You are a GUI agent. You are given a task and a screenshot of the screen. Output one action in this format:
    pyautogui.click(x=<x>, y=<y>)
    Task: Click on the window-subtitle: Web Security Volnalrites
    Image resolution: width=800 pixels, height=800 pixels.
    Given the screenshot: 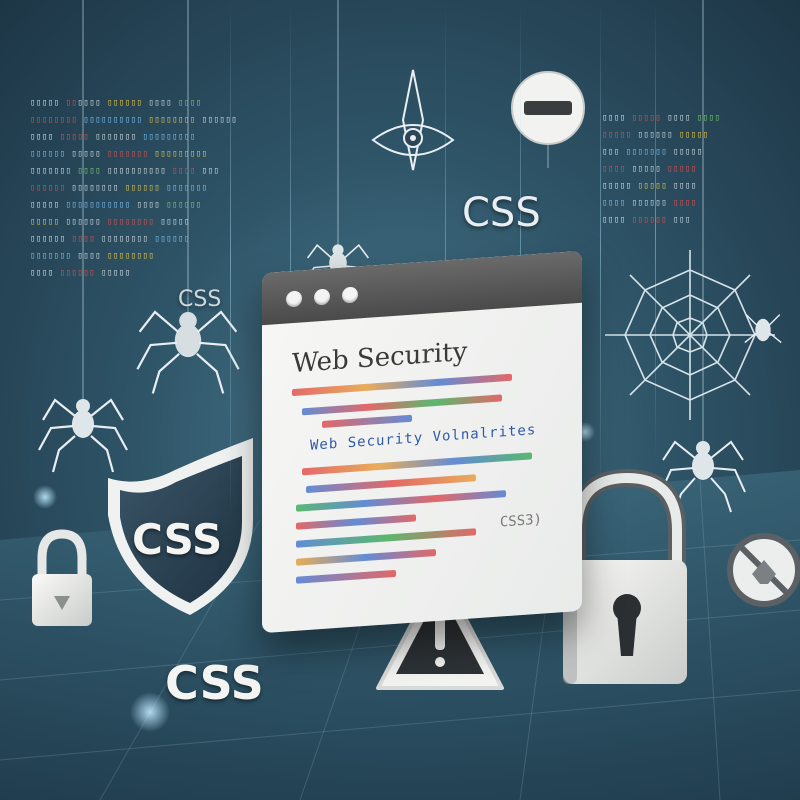 What is the action you would take?
    pyautogui.click(x=423, y=438)
    